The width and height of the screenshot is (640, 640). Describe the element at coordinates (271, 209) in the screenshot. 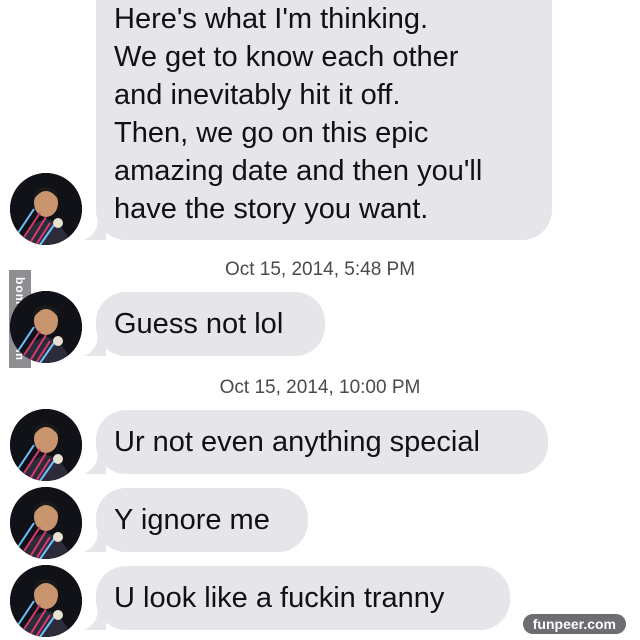

I see `message-line: have the story you want.` at that location.